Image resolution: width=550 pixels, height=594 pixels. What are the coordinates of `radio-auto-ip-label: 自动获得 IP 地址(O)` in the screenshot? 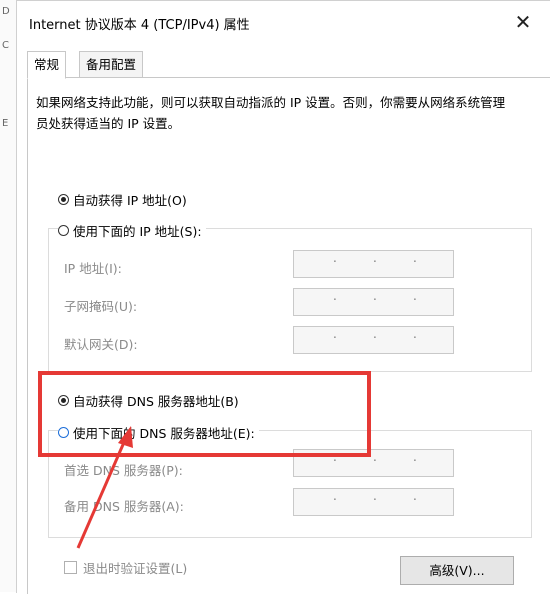 It's located at (130, 200).